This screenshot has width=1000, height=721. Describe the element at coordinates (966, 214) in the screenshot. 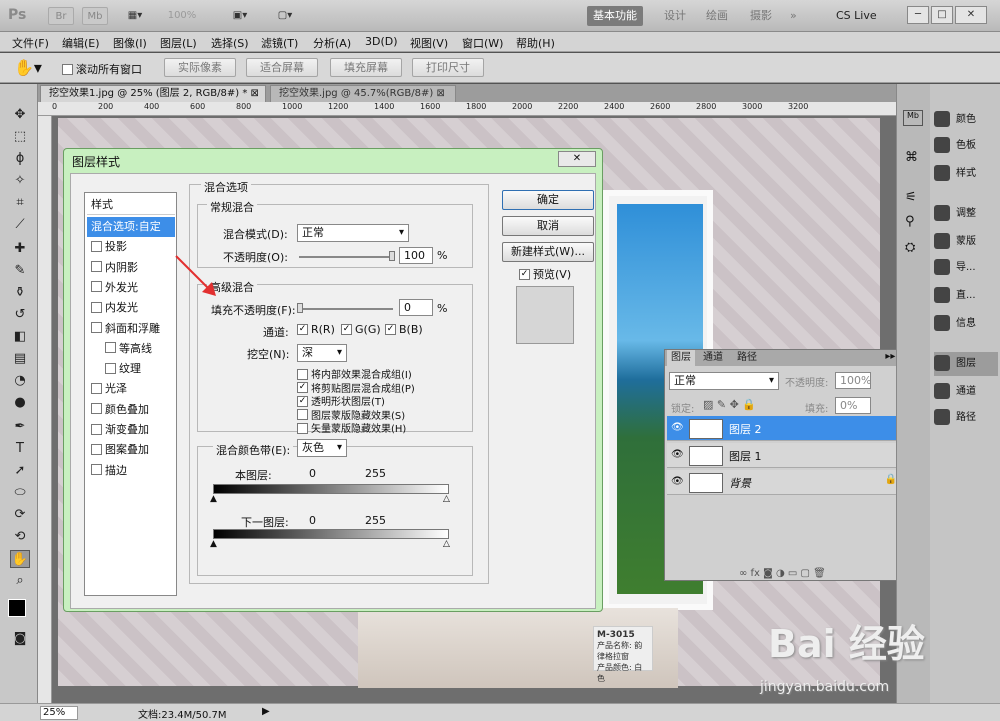

I see `panel-item: 调整` at that location.